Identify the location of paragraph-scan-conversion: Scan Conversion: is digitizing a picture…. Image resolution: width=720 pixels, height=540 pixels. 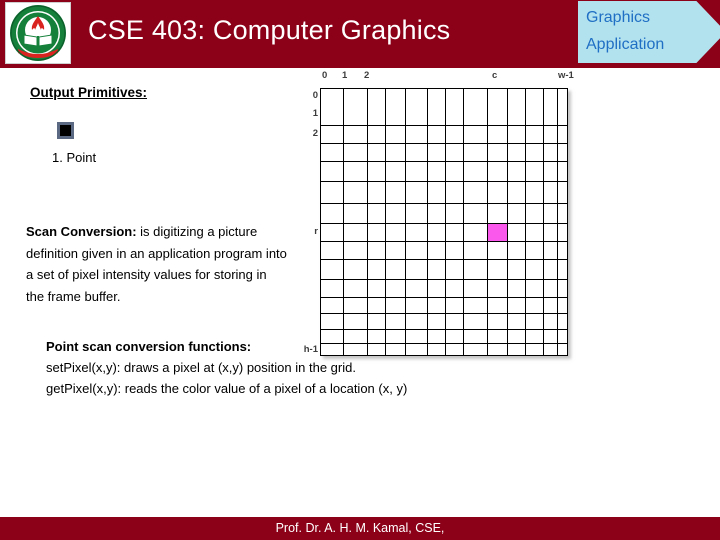
(157, 264).